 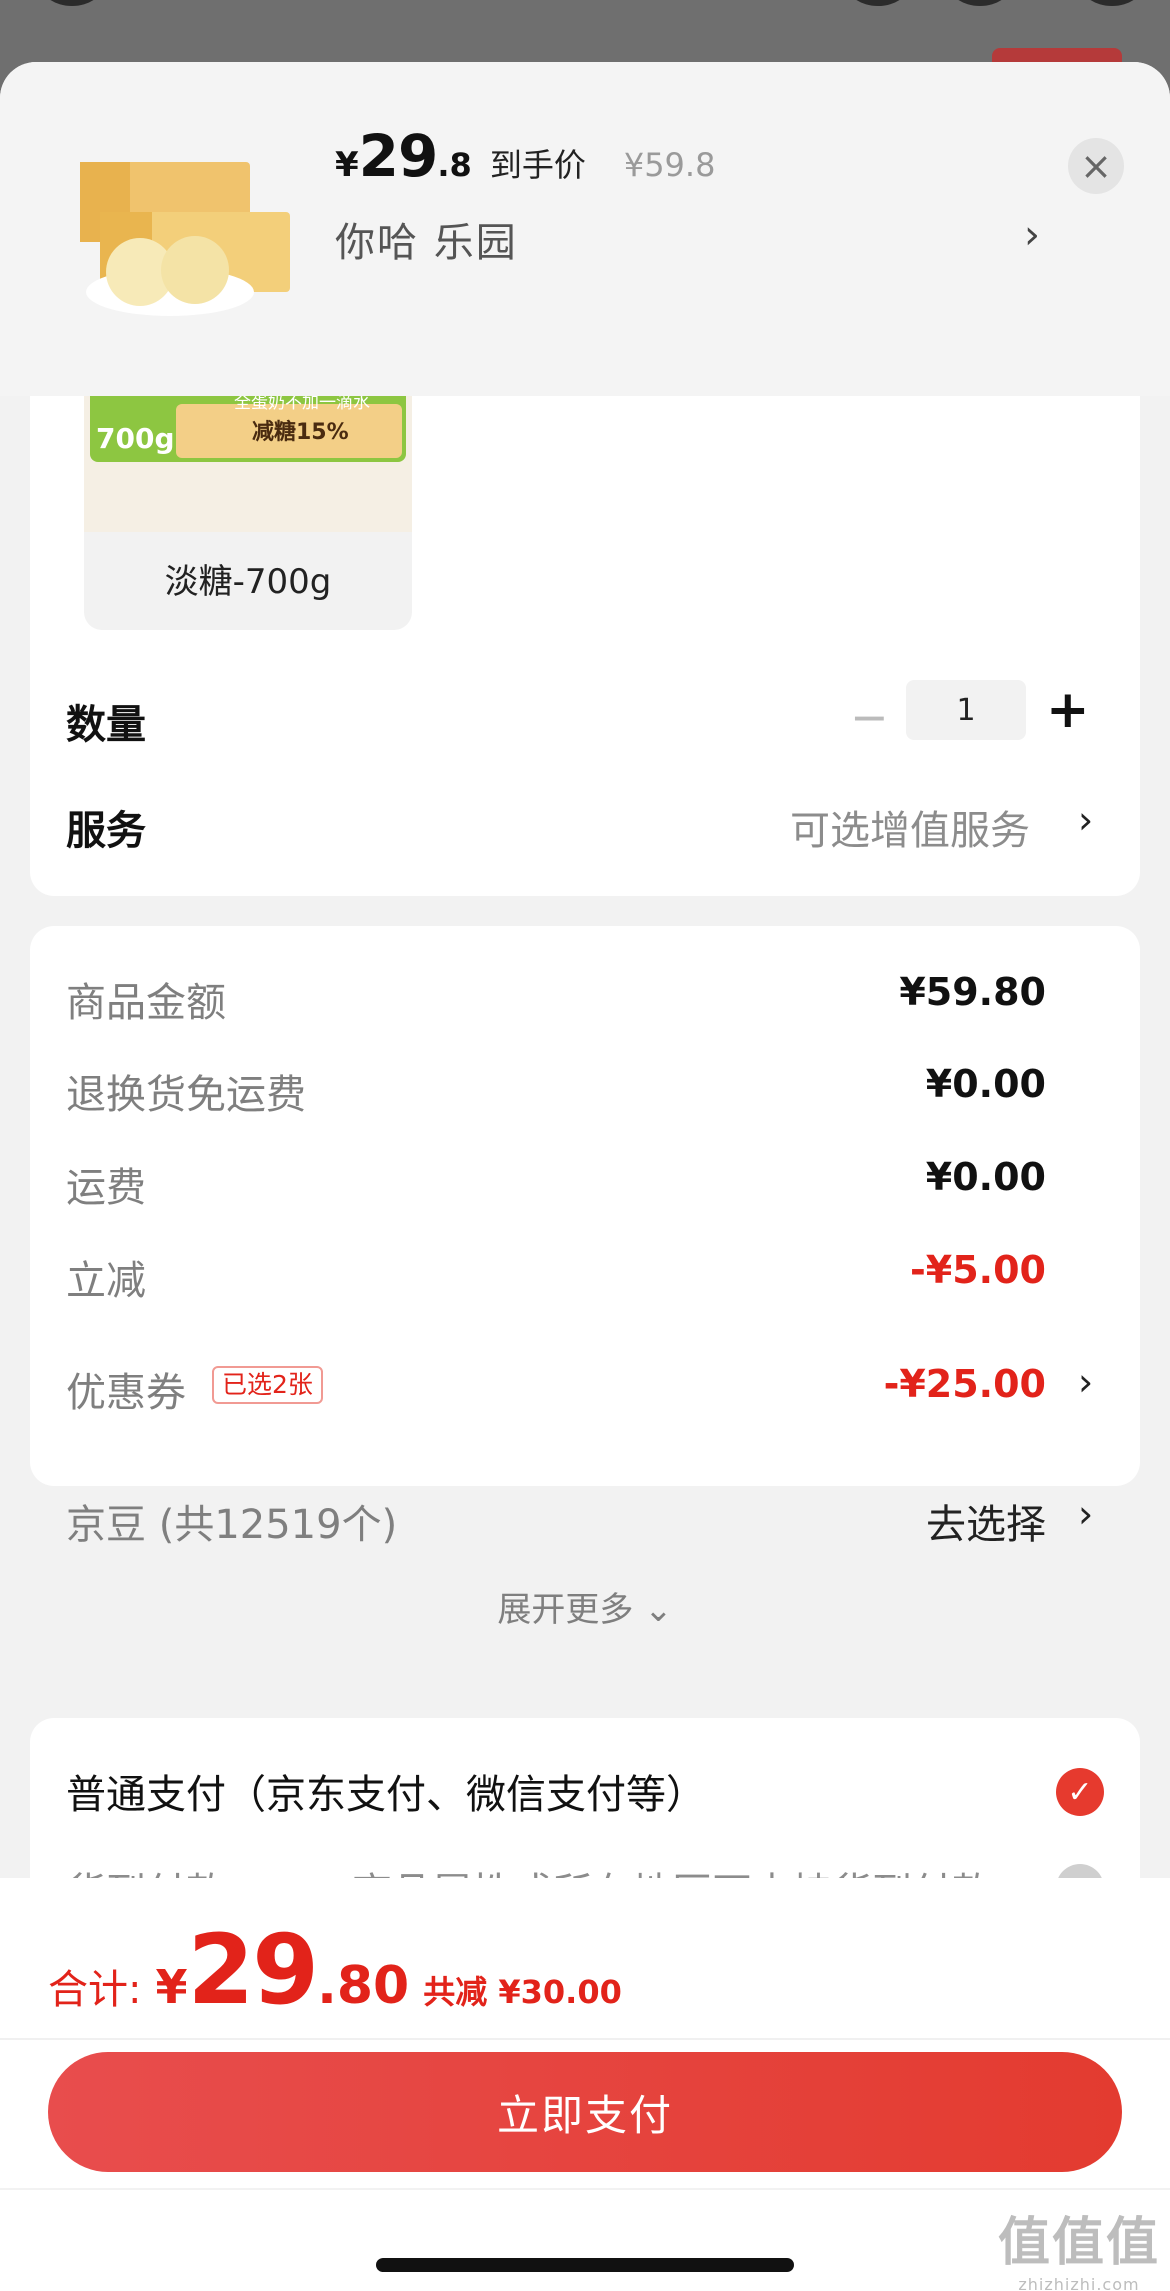 What do you see at coordinates (585, 2265) in the screenshot?
I see `home-indicator` at bounding box center [585, 2265].